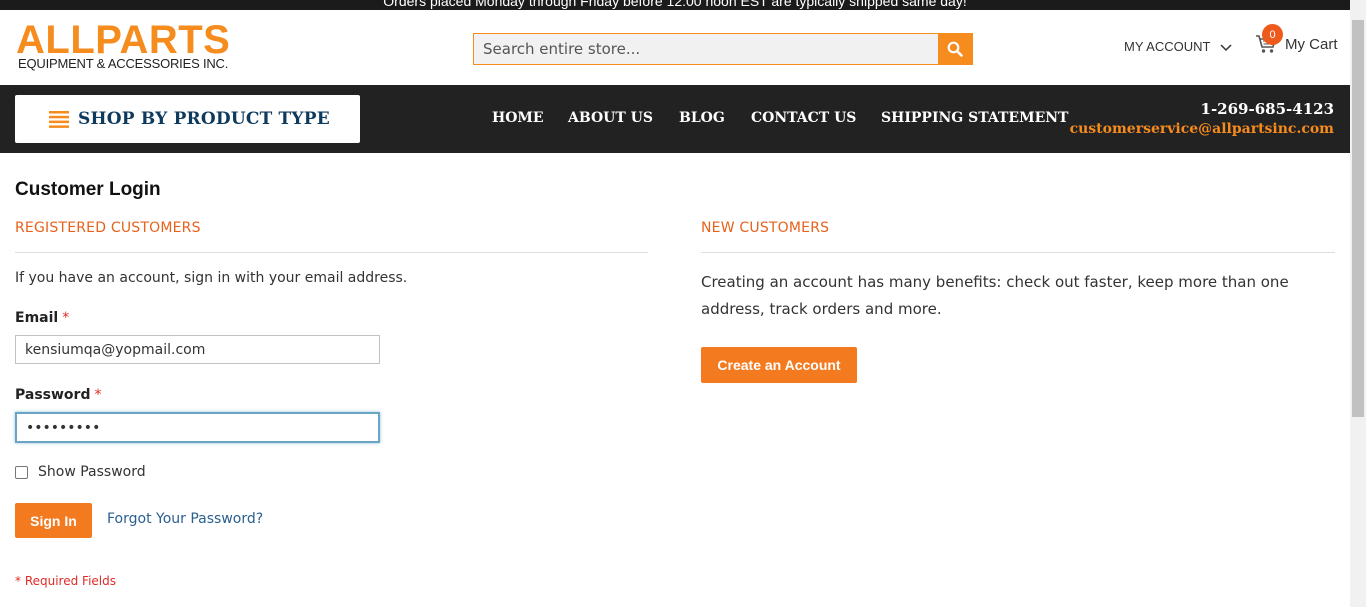 The width and height of the screenshot is (1366, 607). What do you see at coordinates (21, 472) in the screenshot?
I see `show-password-checkbox` at bounding box center [21, 472].